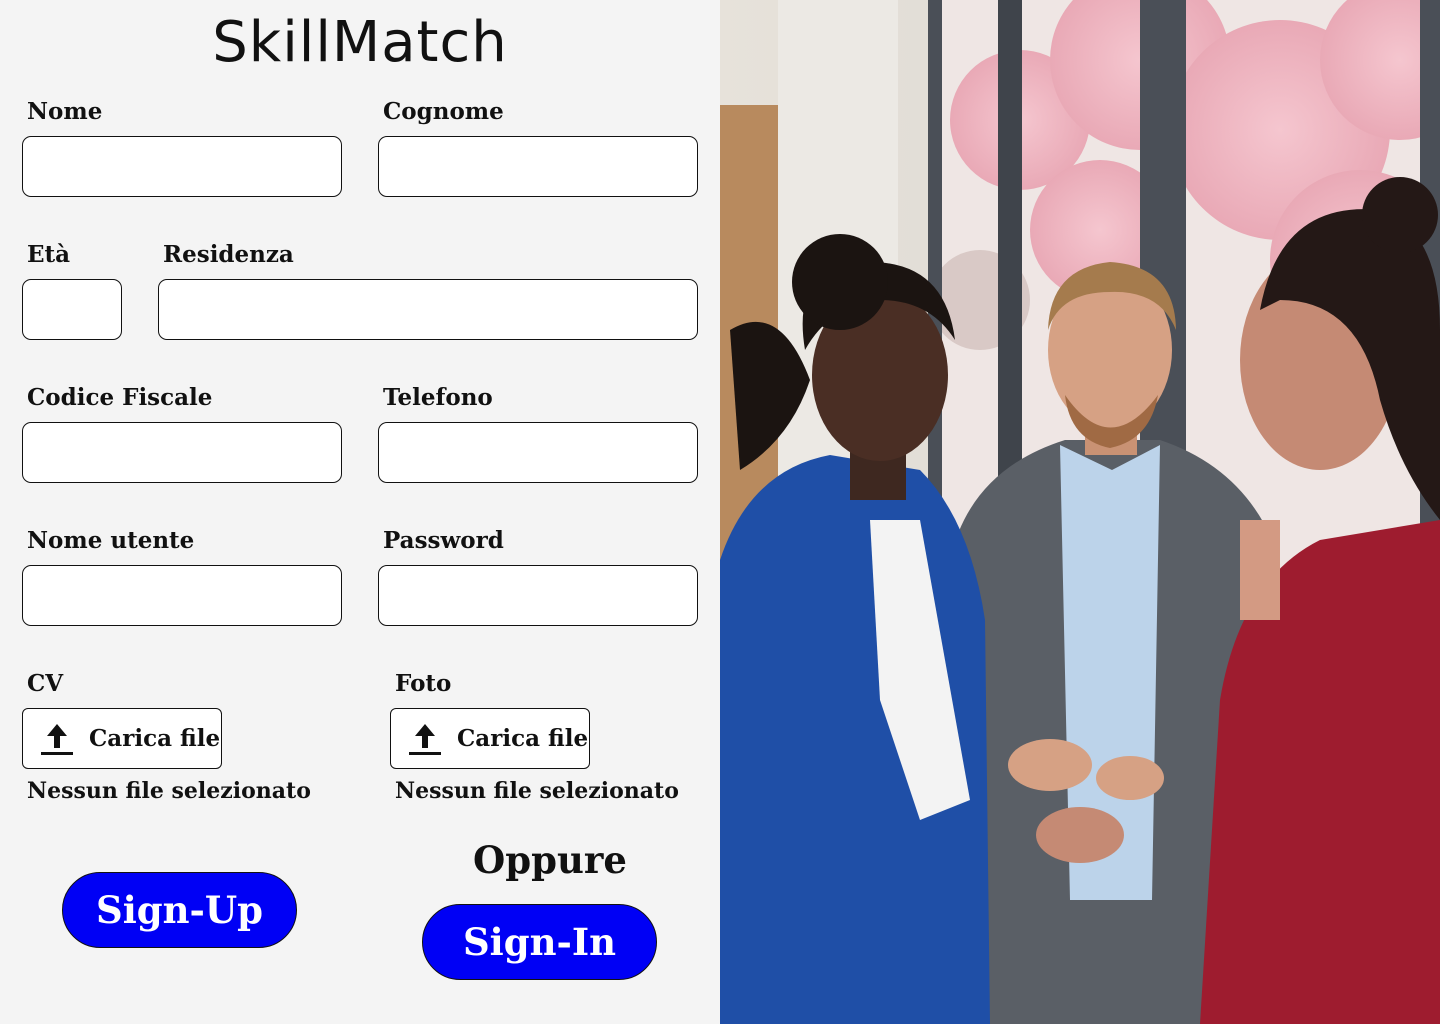 Image resolution: width=1440 pixels, height=1024 pixels. Describe the element at coordinates (360, 42) in the screenshot. I see `app-title: SkillMatch` at that location.